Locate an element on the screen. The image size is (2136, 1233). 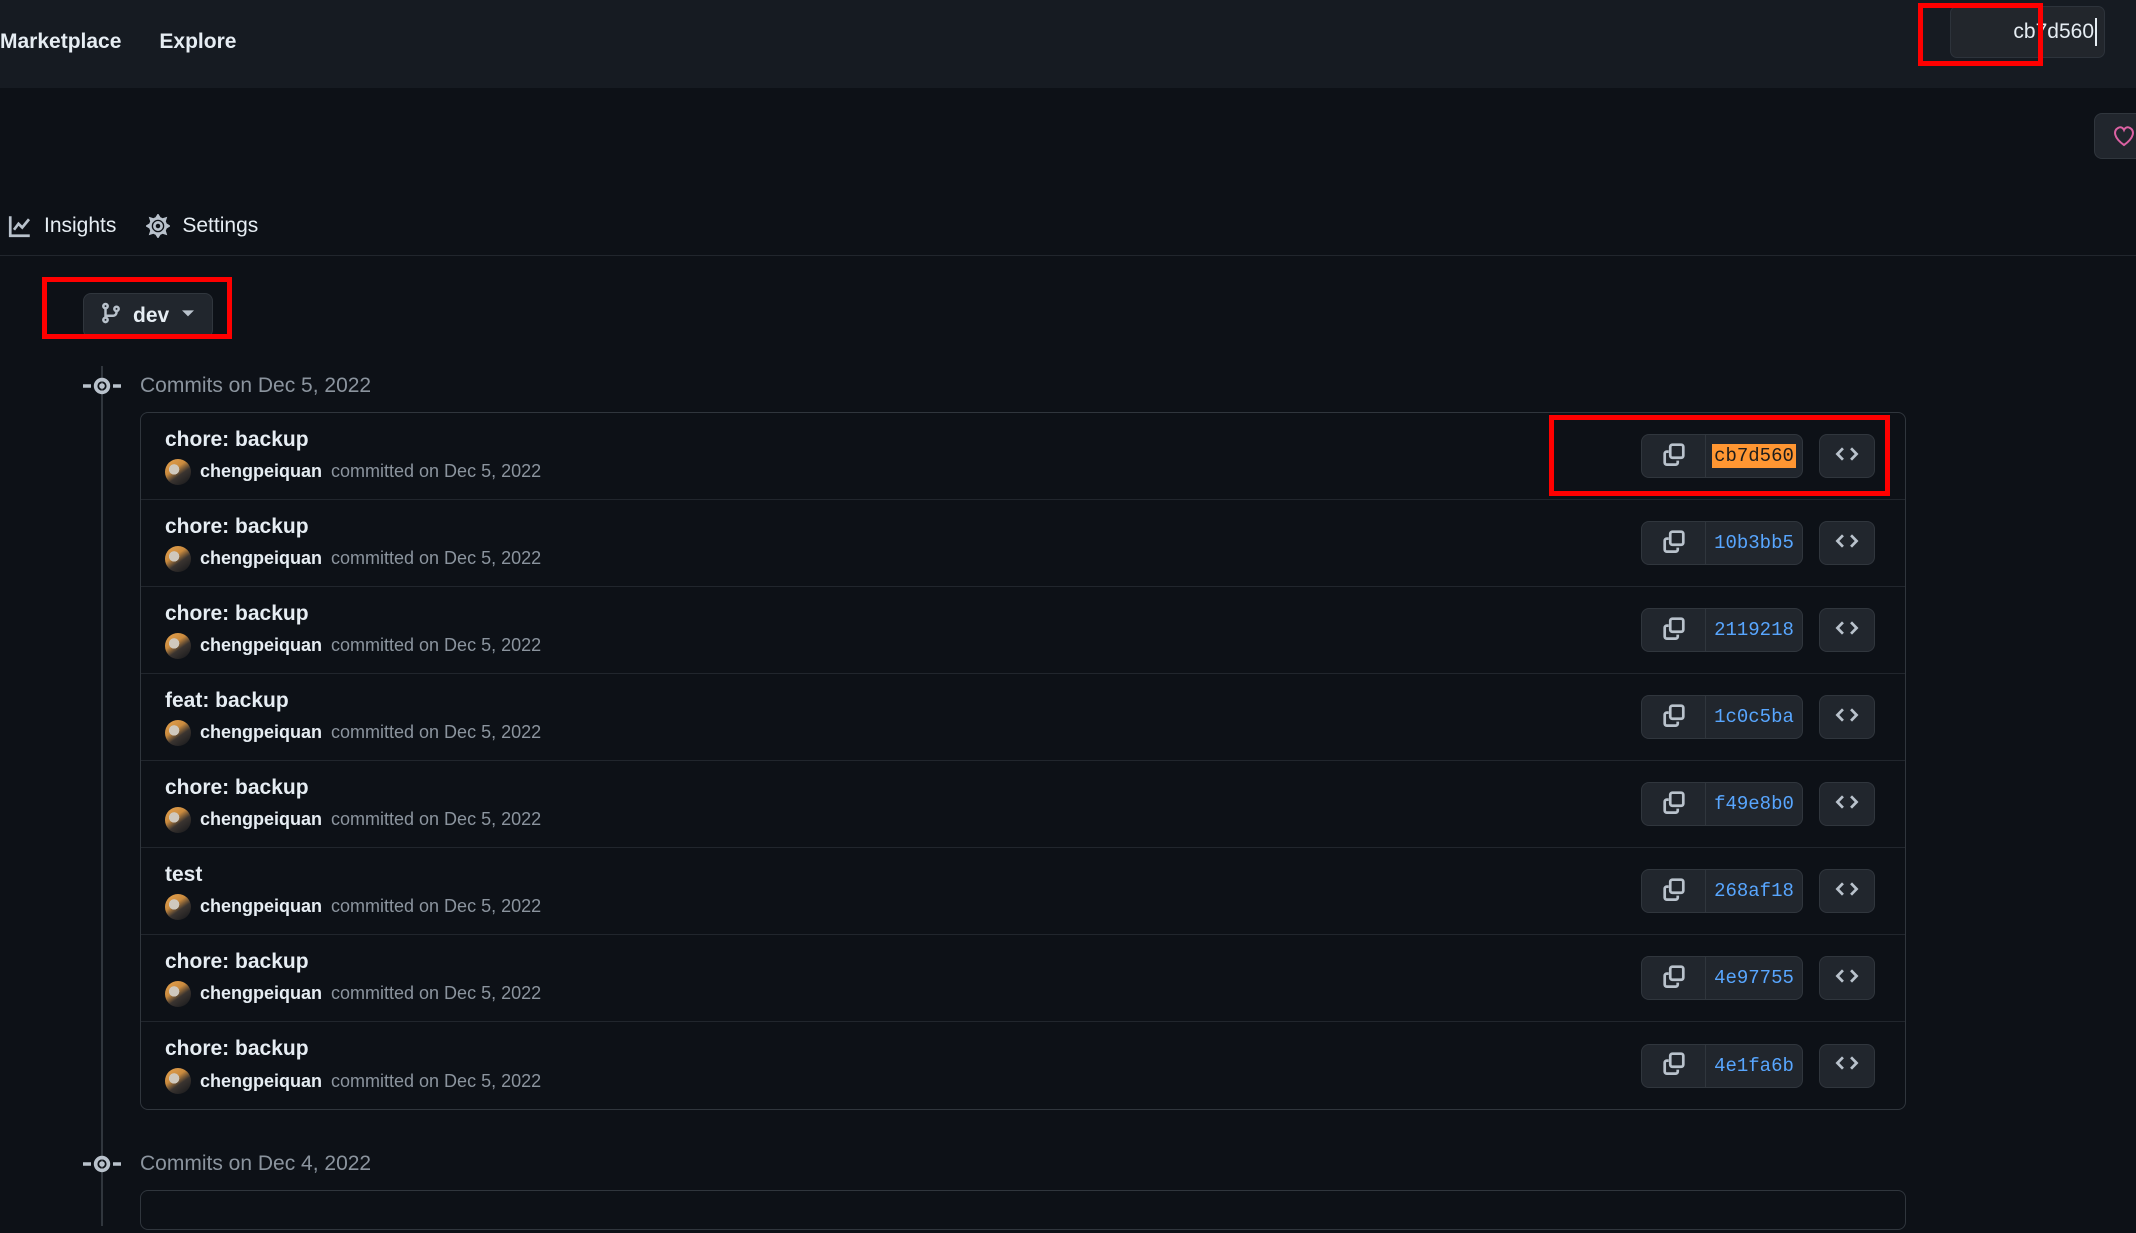
nav-explore: Explore is located at coordinates (197, 42).